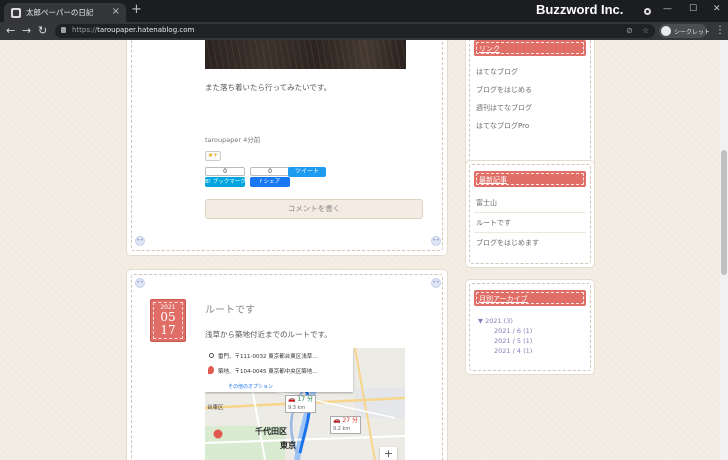 This screenshot has height=460, width=728. I want to click on archive-month-link: 2021 / 5 (1), so click(513, 341).